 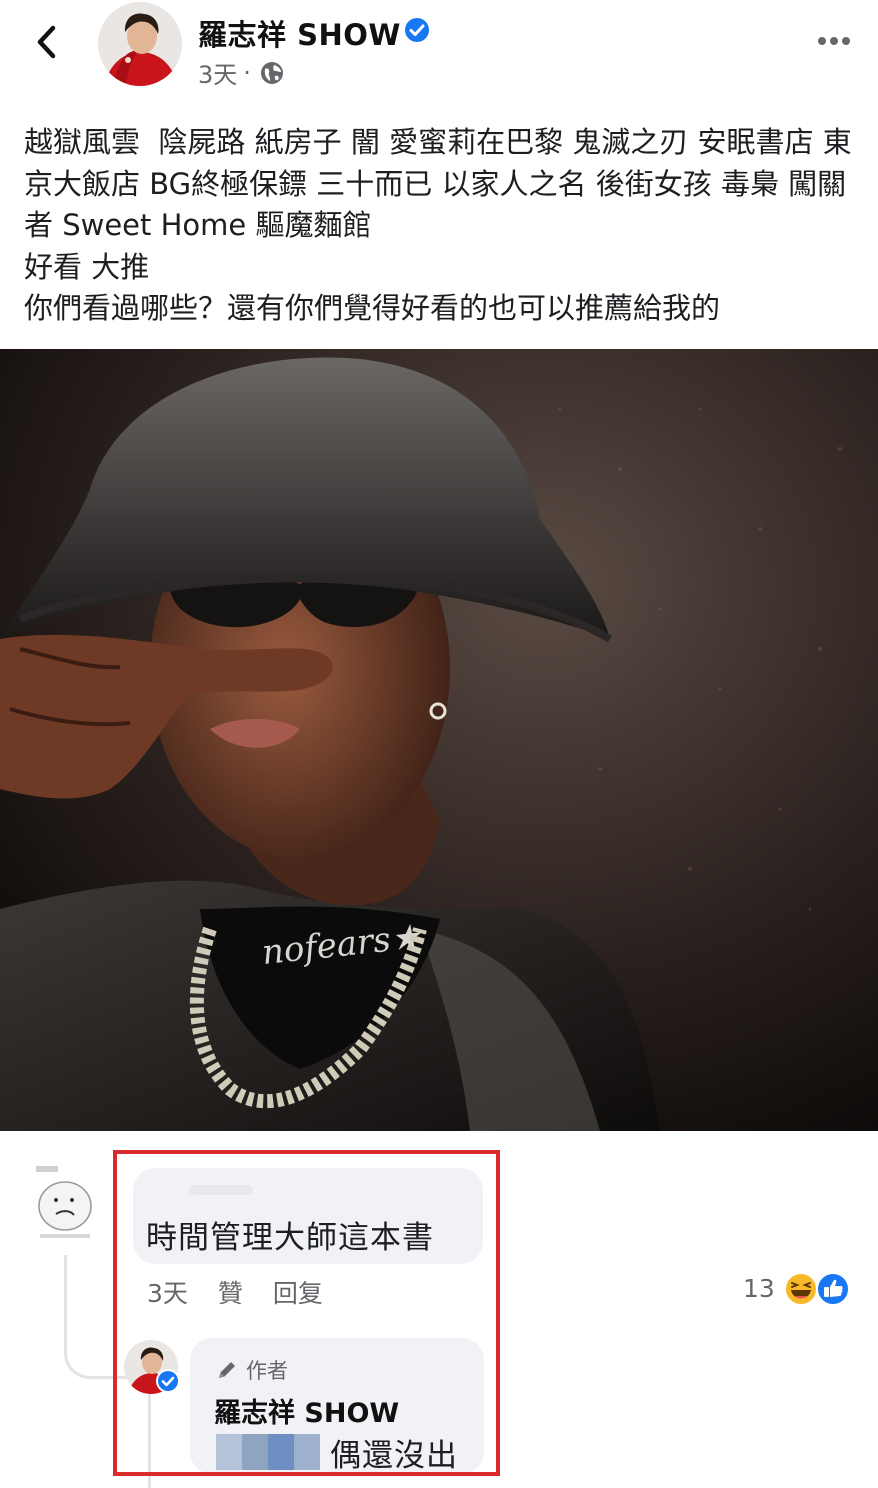 I want to click on commenter-avatar, so click(x=65, y=1203).